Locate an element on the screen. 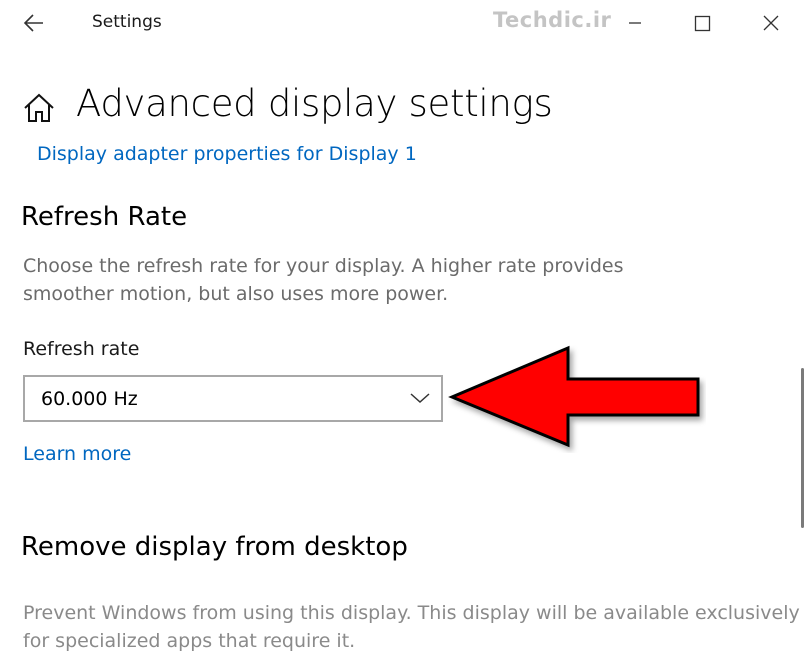 The width and height of the screenshot is (806, 655). display-adapter-properties-link: Display adapter properties for Display 1 is located at coordinates (227, 154).